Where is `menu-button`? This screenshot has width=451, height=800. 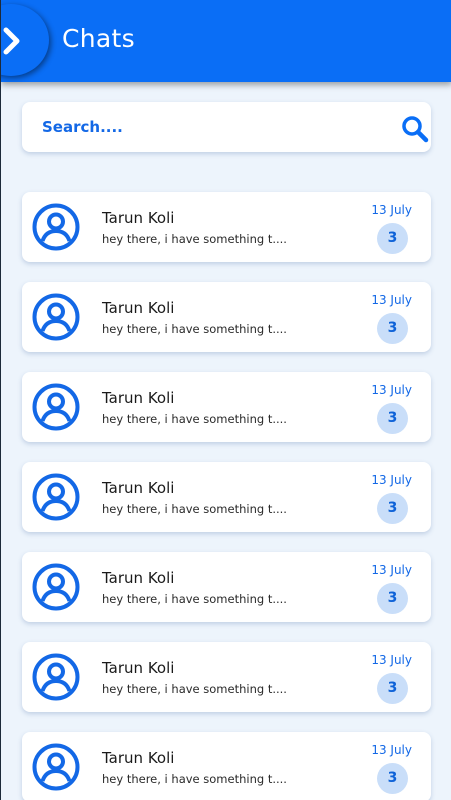 menu-button is located at coordinates (25, 40).